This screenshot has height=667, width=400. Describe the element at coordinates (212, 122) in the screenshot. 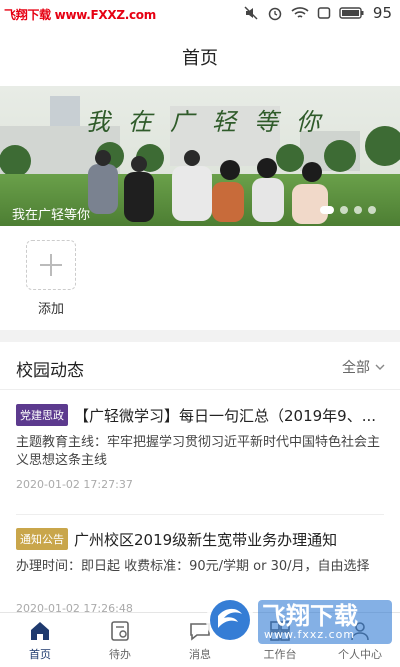

I see `banner-slogan: 我在广轻等你` at that location.